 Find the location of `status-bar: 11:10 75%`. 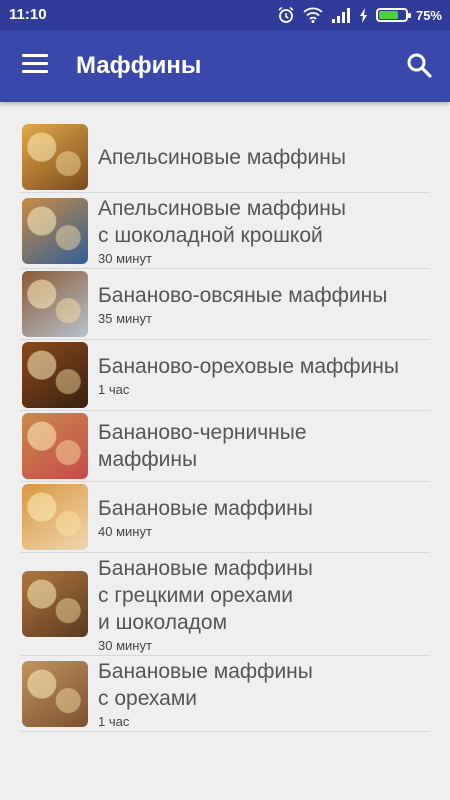

status-bar: 11:10 75% is located at coordinates (225, 15).